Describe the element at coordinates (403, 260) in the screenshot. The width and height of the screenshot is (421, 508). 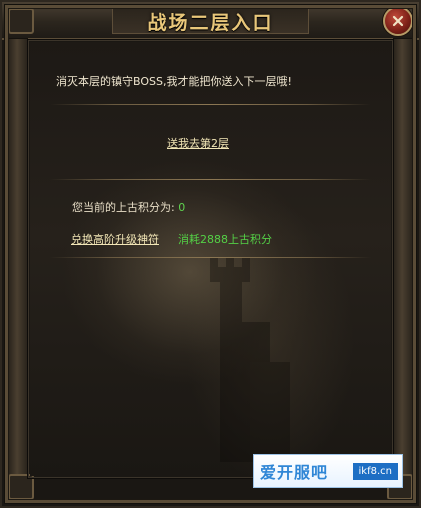
I see `right-frame-pillar` at that location.